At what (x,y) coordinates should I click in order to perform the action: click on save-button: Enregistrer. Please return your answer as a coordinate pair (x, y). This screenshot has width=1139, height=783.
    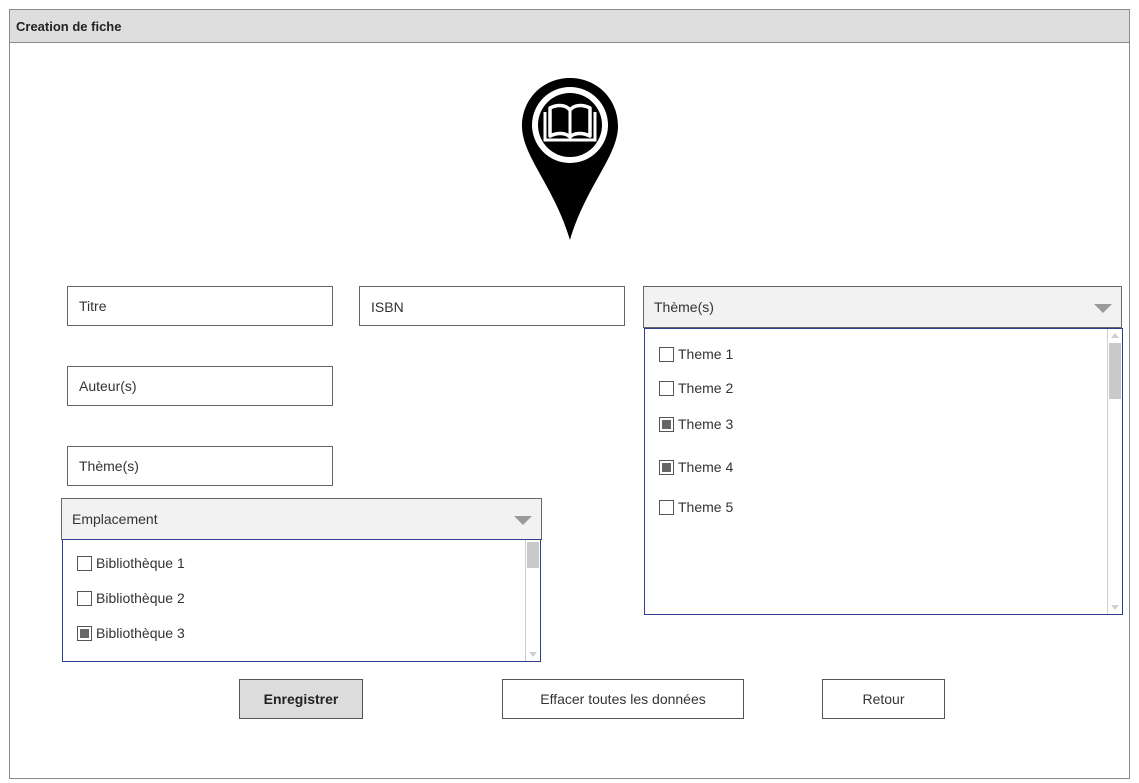
    Looking at the image, I should click on (301, 699).